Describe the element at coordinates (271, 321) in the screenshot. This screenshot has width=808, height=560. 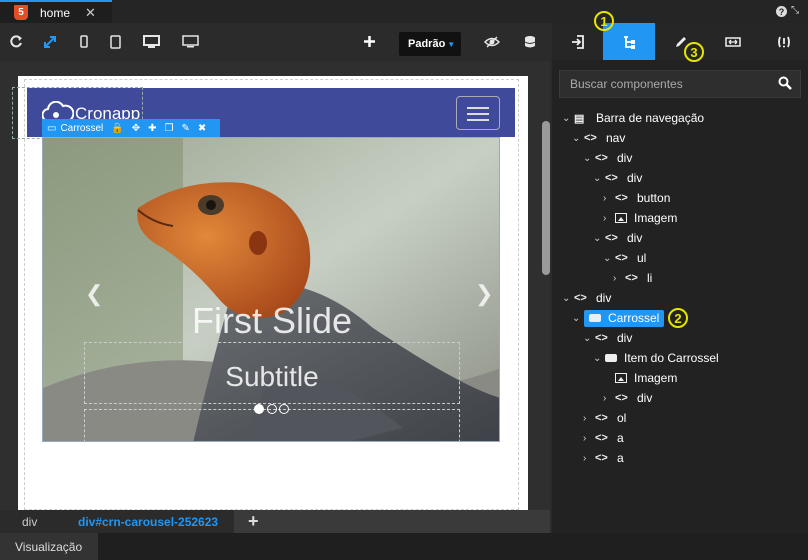
I see `slide-title: First Slide` at that location.